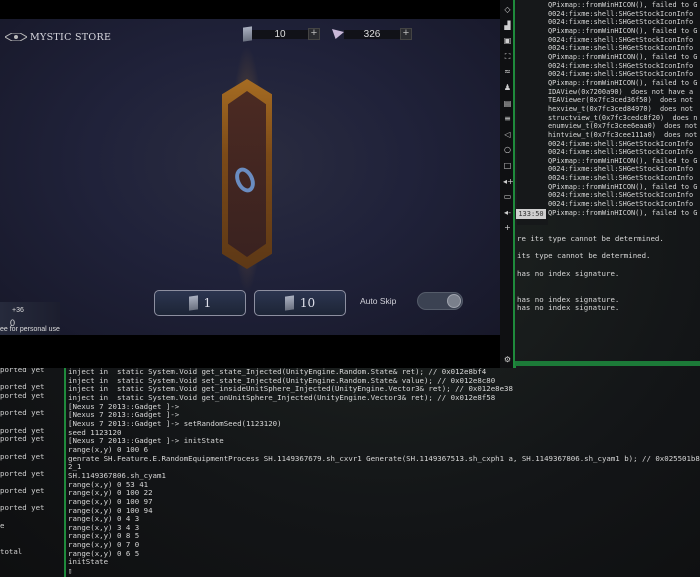 This screenshot has height=577, width=700. Describe the element at coordinates (507, 72) in the screenshot. I see `wifi-icon: ≈` at that location.